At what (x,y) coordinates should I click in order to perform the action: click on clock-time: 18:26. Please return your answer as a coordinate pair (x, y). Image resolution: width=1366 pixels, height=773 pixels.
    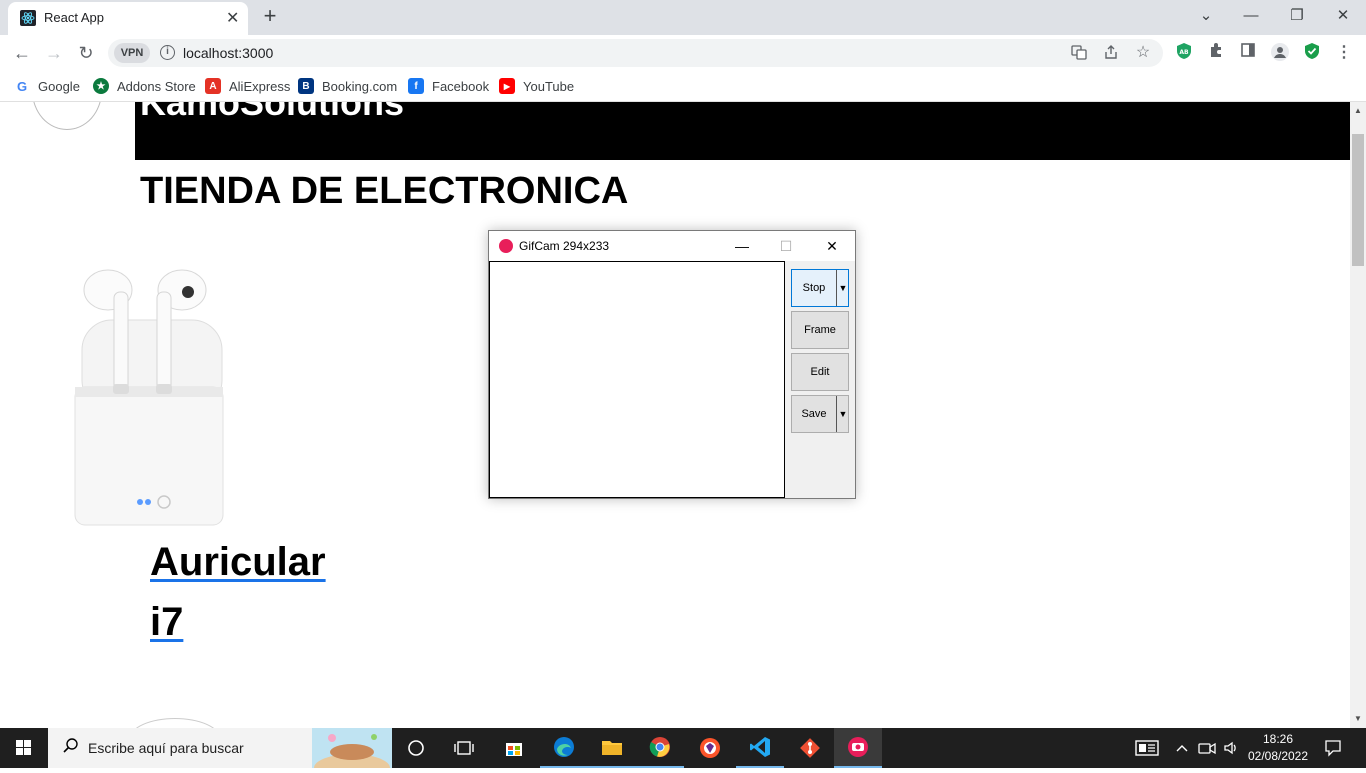
    Looking at the image, I should click on (1278, 739).